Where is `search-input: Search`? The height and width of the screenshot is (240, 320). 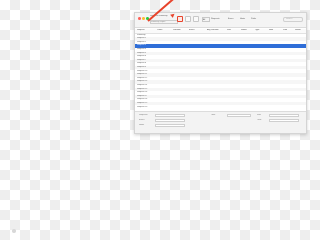
search-input: Search is located at coordinates (293, 19).